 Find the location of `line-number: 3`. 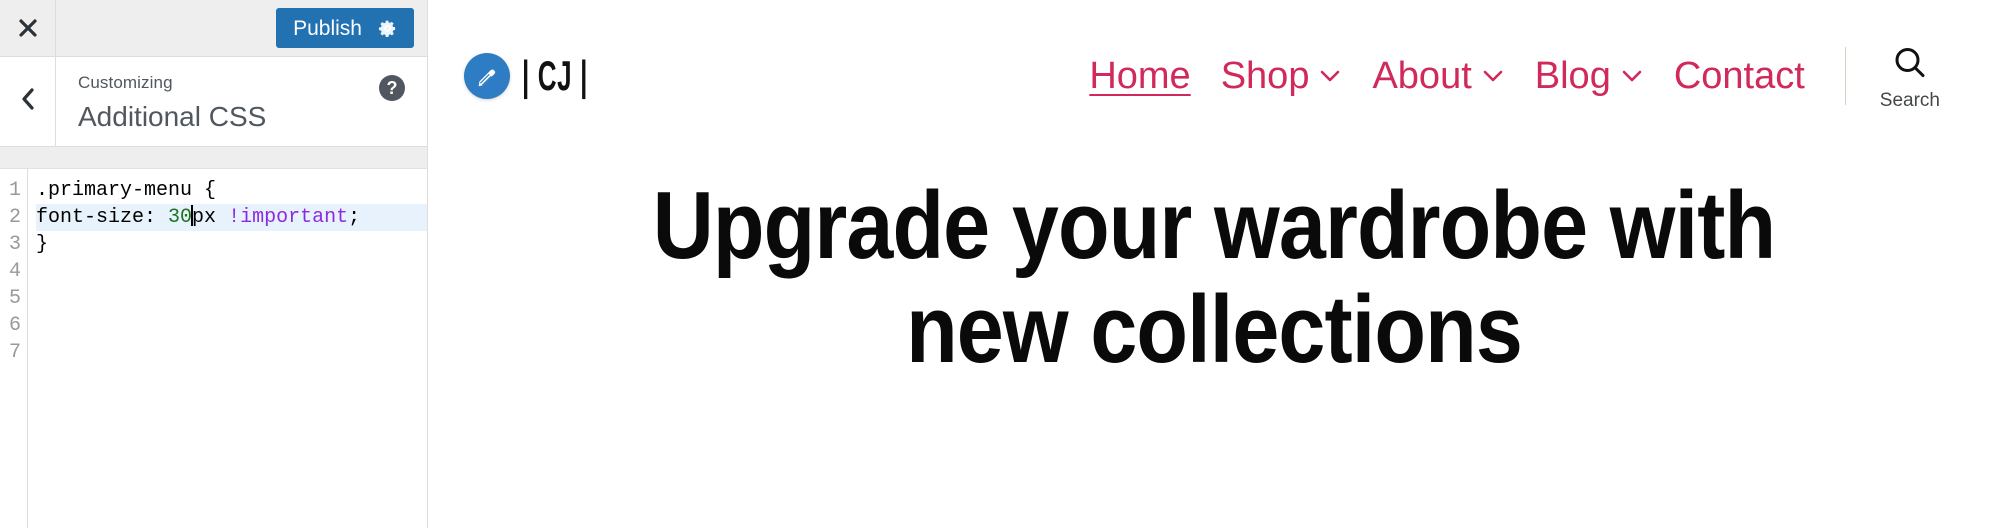

line-number: 3 is located at coordinates (14, 244).